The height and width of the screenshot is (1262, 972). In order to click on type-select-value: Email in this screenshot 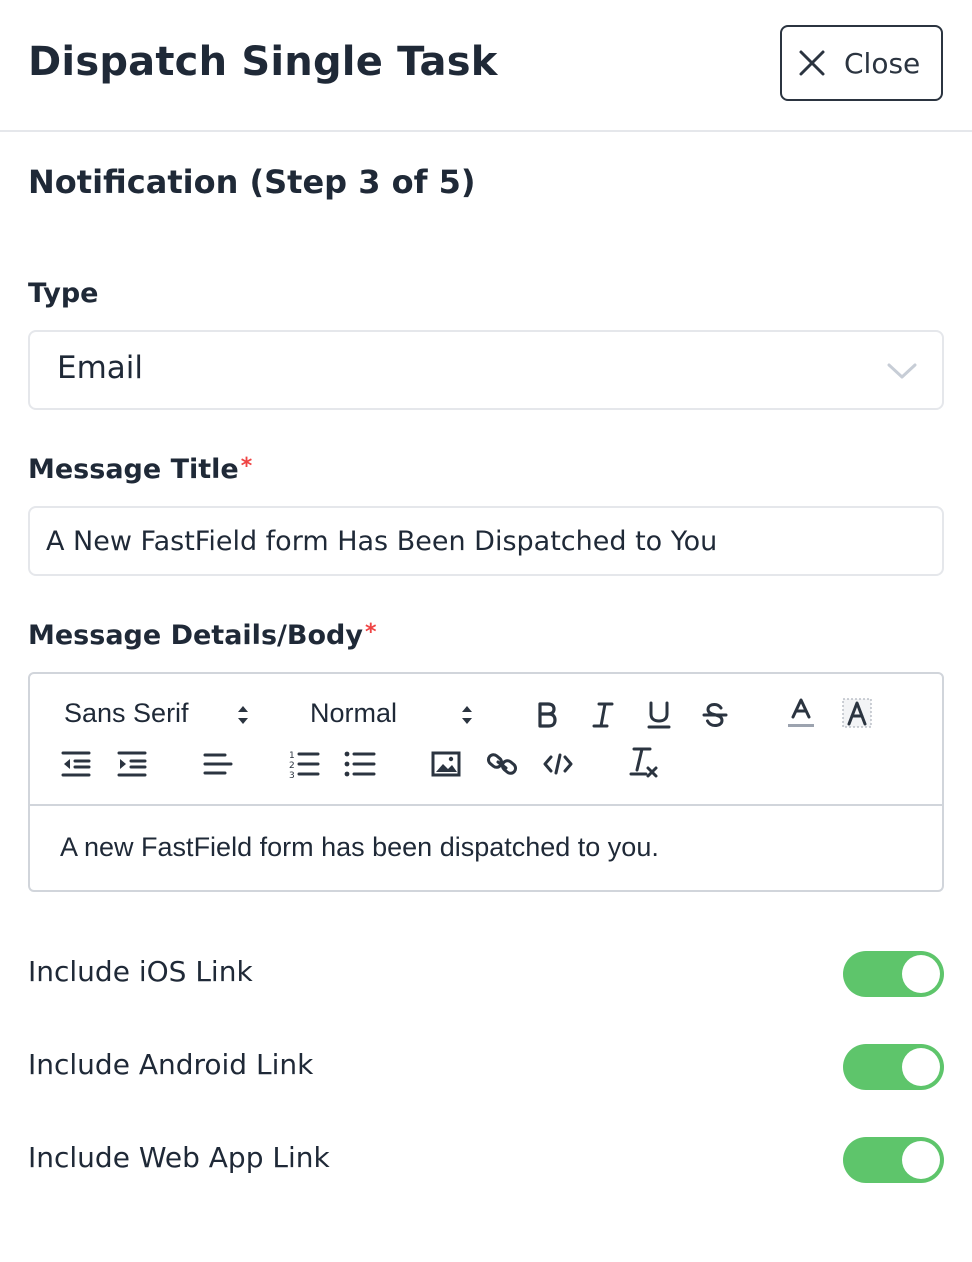, I will do `click(100, 368)`.